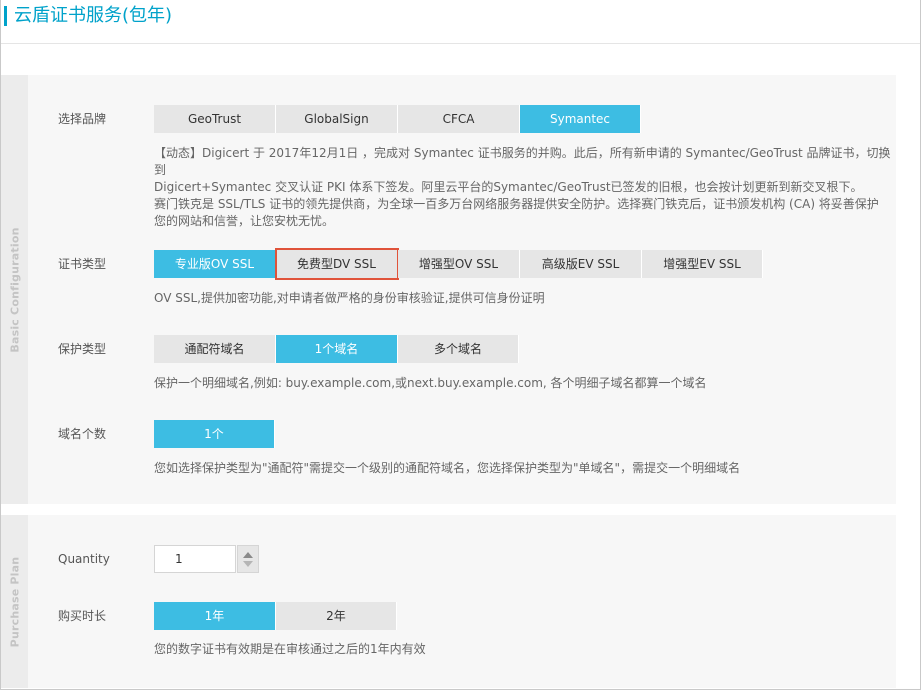  Describe the element at coordinates (214, 434) in the screenshot. I see `domain-count-option-1: 1个` at that location.